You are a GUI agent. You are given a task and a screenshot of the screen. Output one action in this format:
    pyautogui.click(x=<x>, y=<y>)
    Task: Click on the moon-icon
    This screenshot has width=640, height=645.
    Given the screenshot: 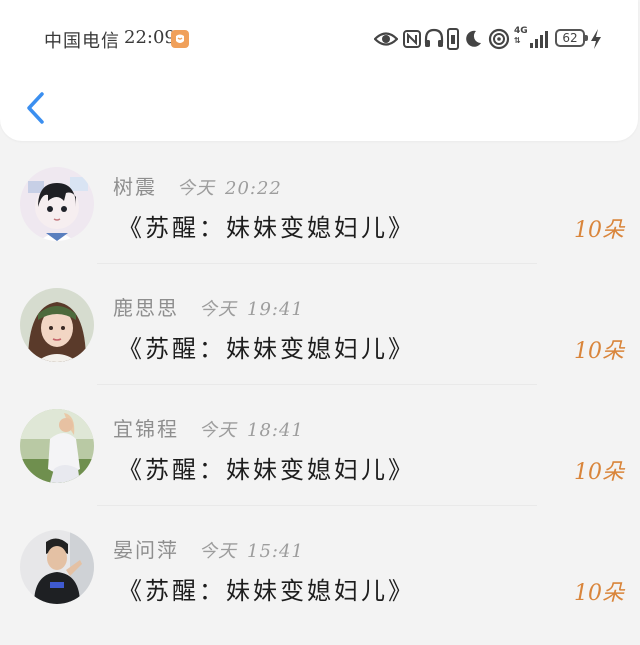 What is the action you would take?
    pyautogui.click(x=473, y=38)
    